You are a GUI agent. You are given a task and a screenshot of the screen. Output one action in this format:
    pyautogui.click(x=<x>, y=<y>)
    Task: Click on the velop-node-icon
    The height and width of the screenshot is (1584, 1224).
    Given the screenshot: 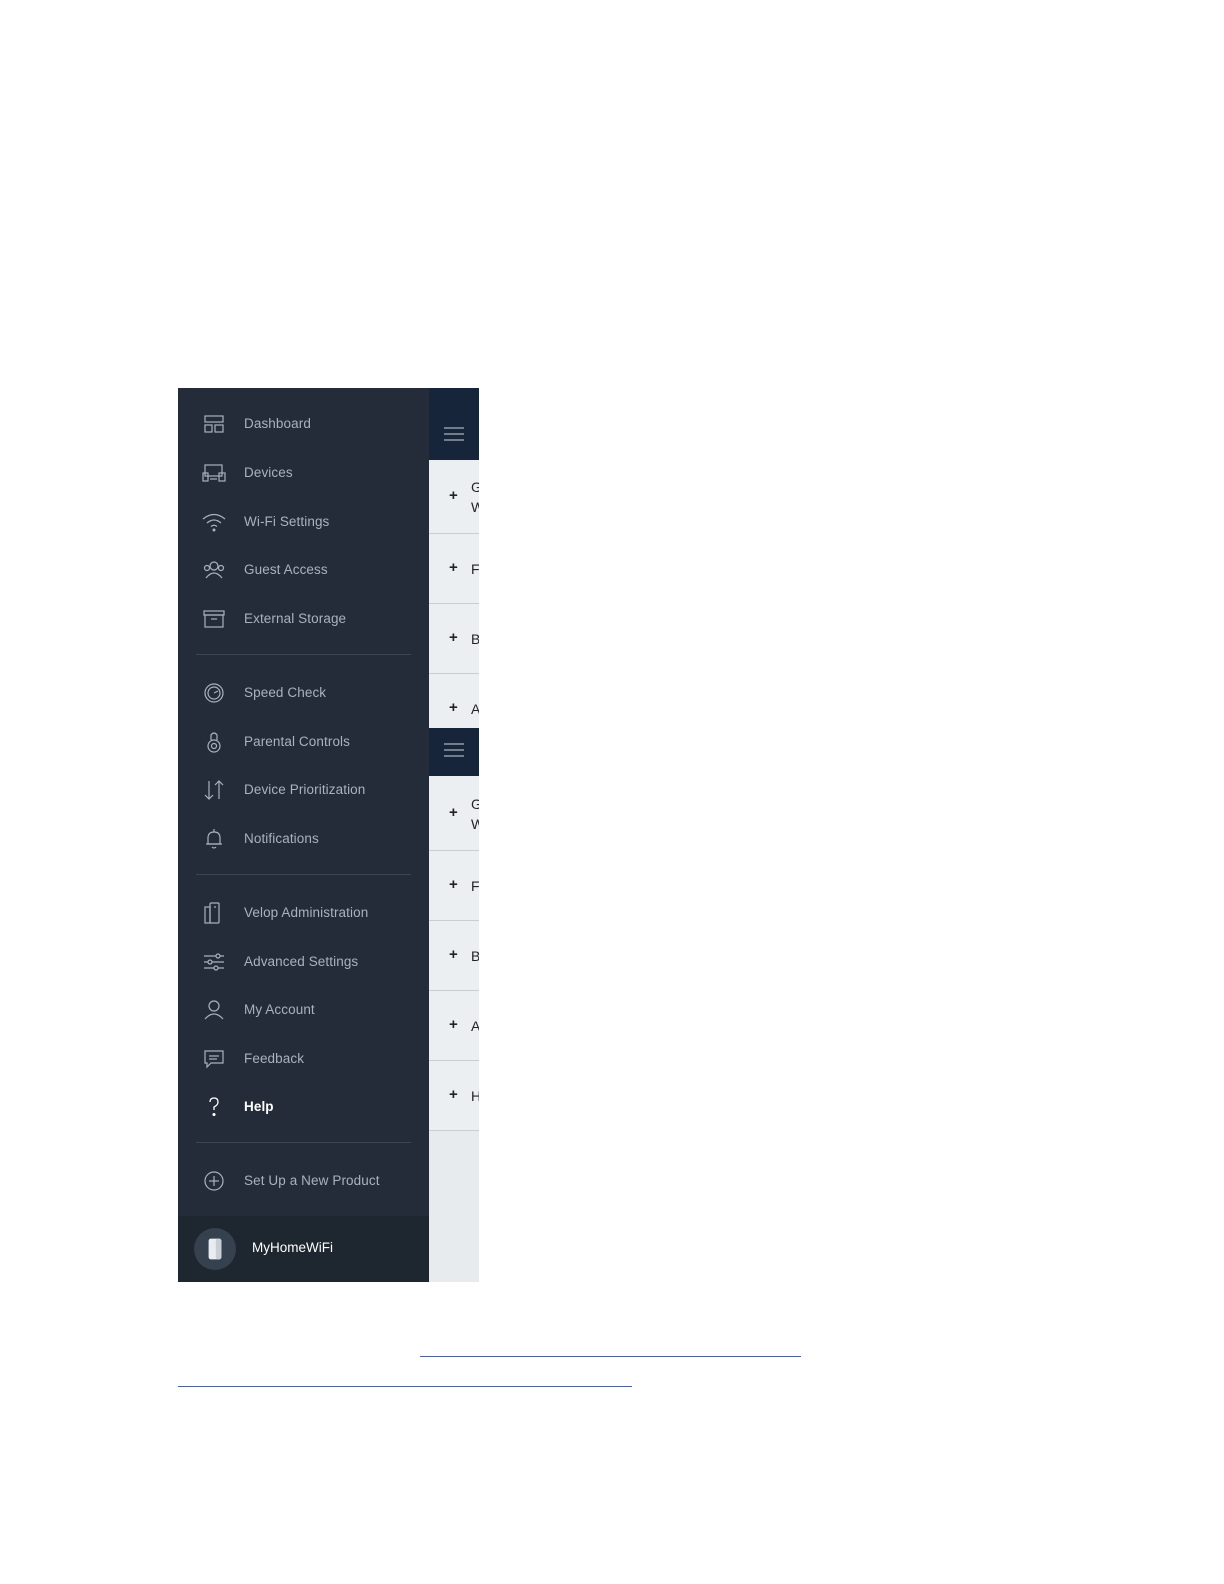 What is the action you would take?
    pyautogui.click(x=215, y=1249)
    